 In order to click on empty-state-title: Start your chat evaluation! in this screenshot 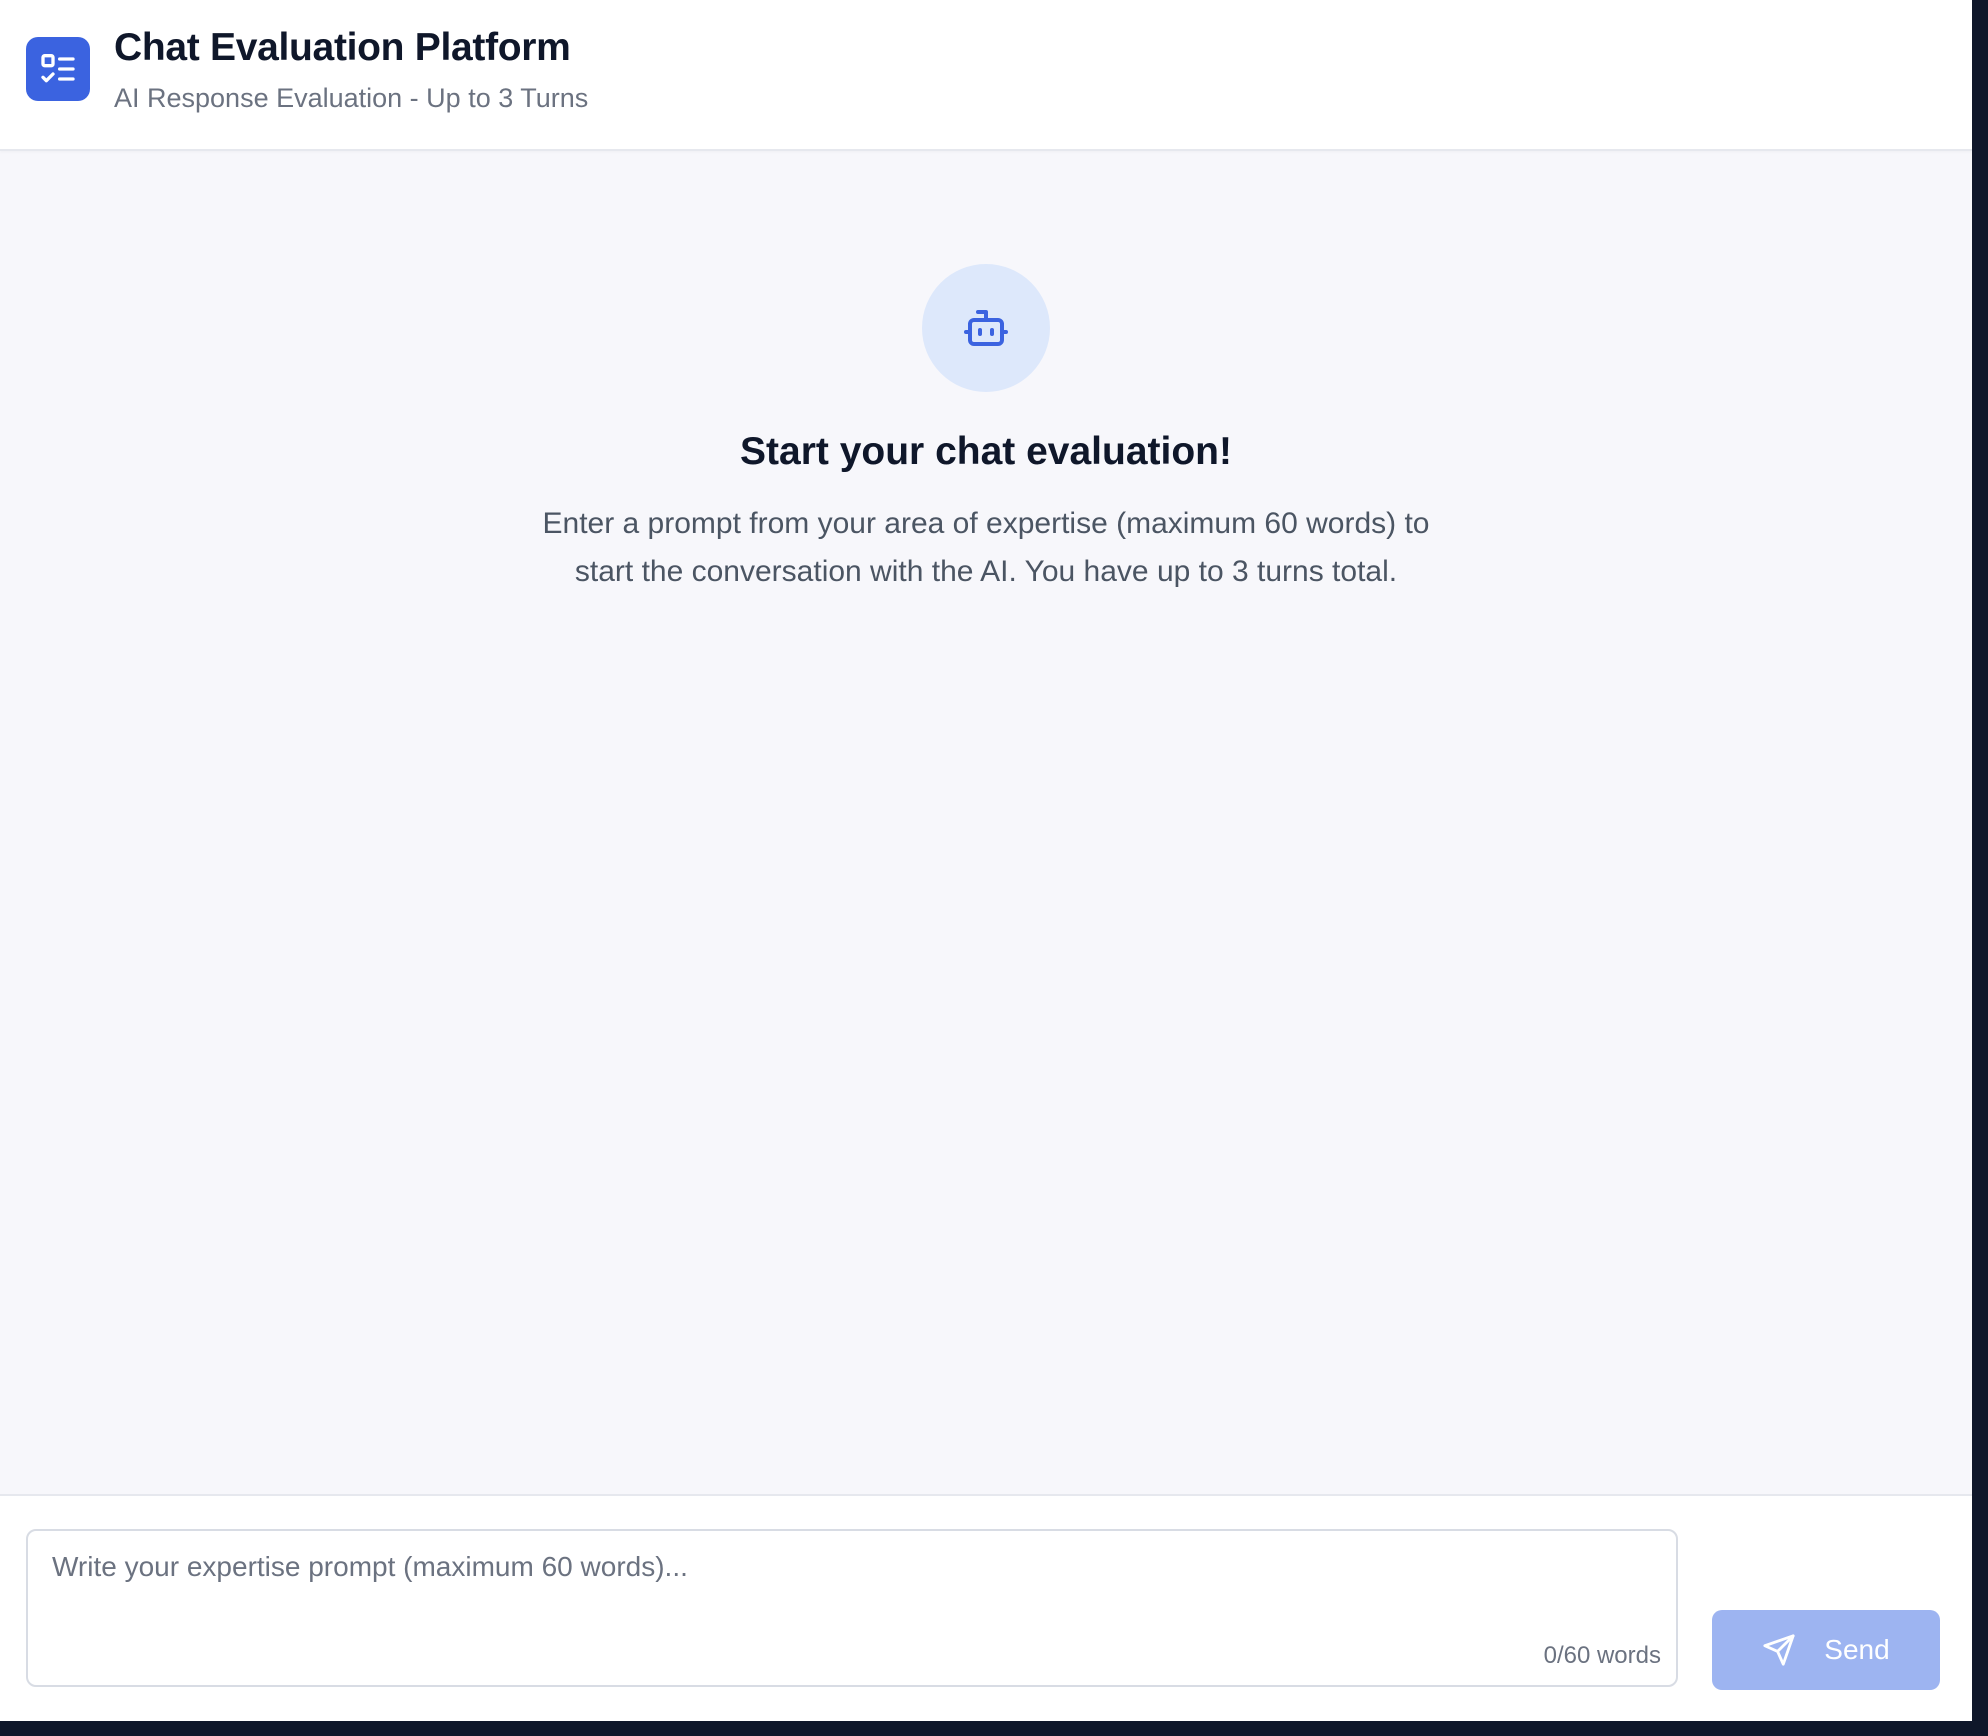, I will do `click(986, 451)`.